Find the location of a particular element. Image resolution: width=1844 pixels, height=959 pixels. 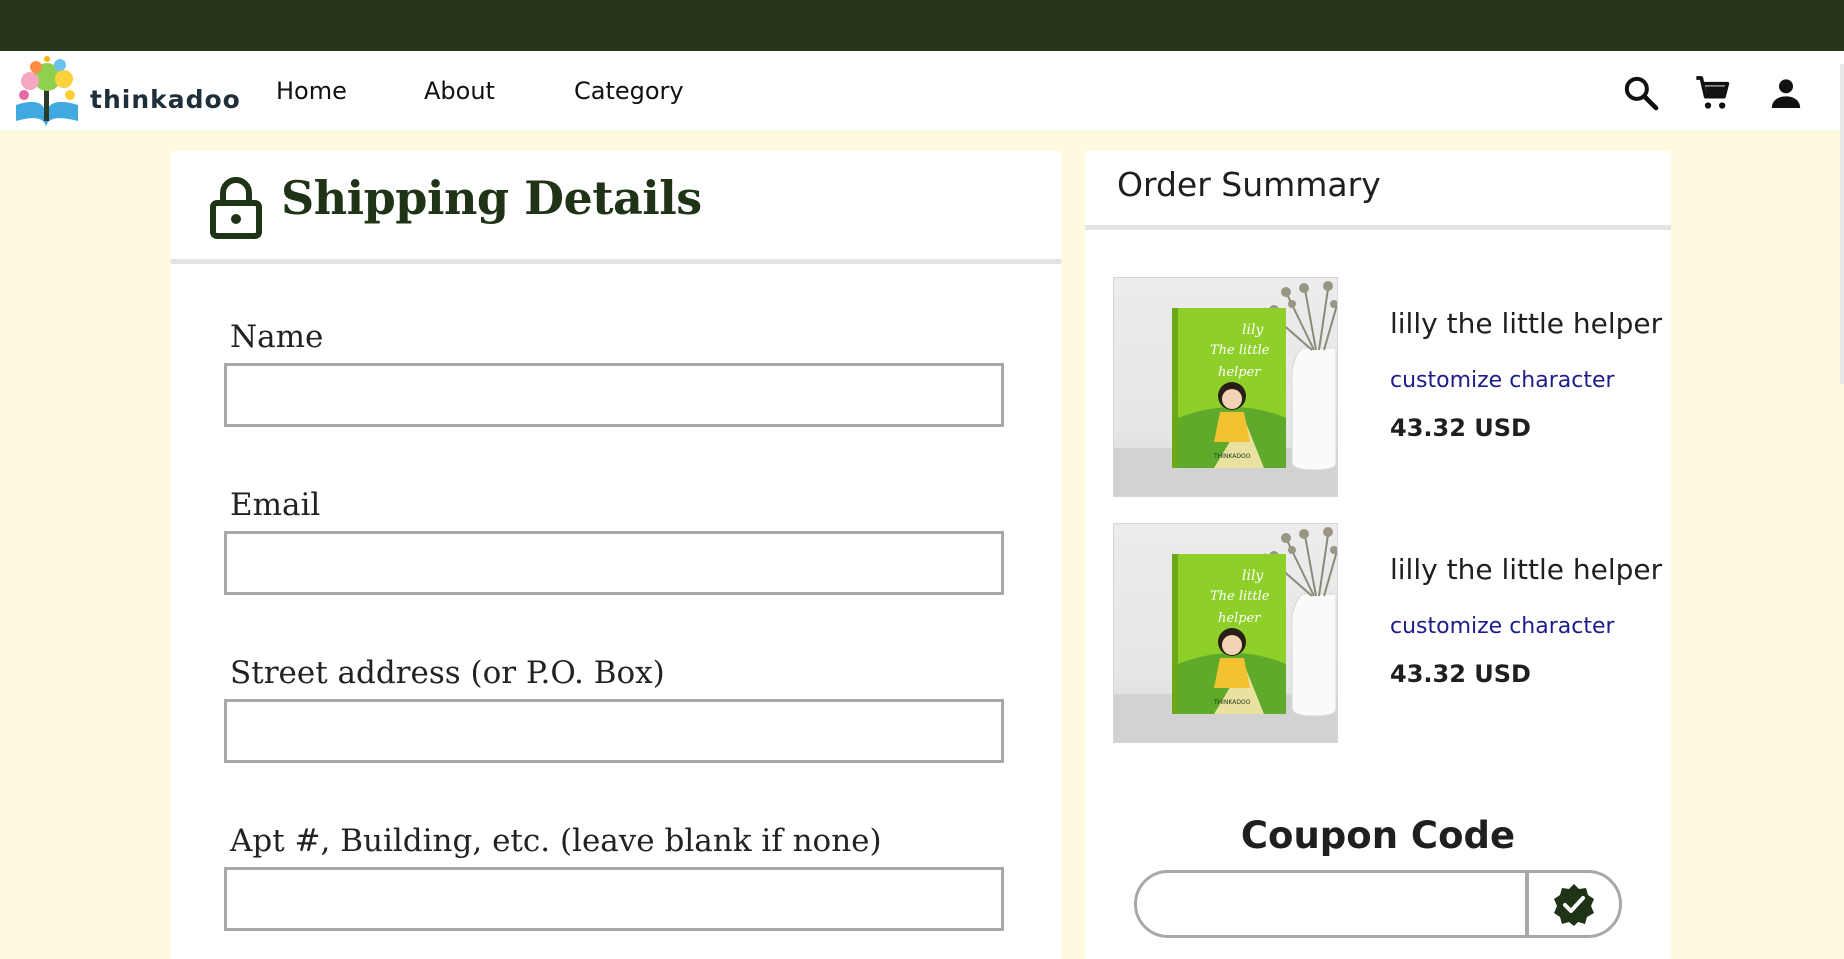

tree-book-logo-icon is located at coordinates (47, 91).